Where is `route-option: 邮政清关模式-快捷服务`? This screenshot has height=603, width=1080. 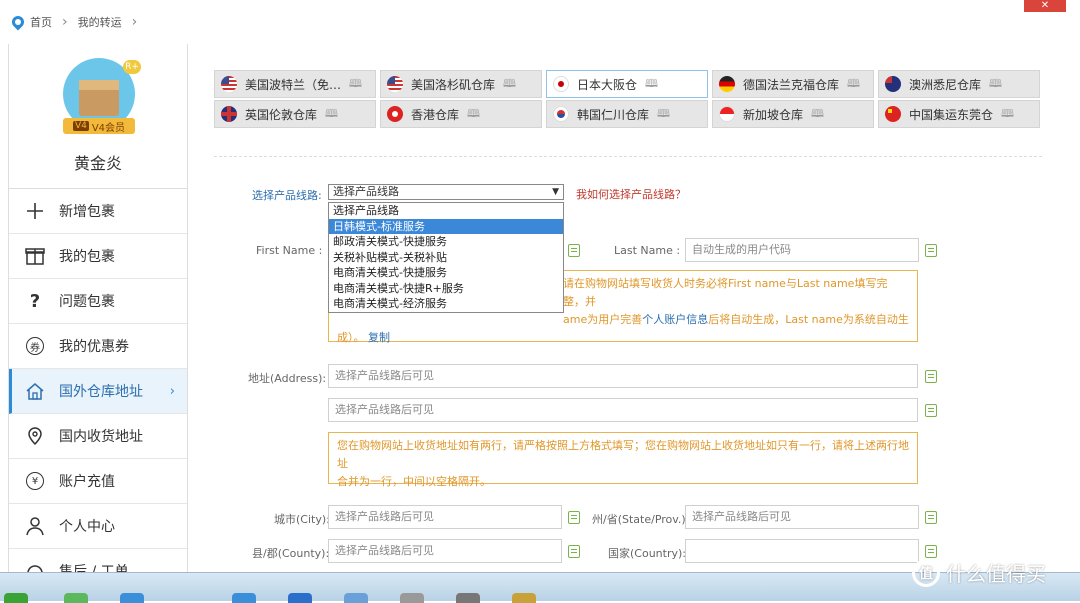
route-option: 邮政清关模式-快捷服务 is located at coordinates (446, 242).